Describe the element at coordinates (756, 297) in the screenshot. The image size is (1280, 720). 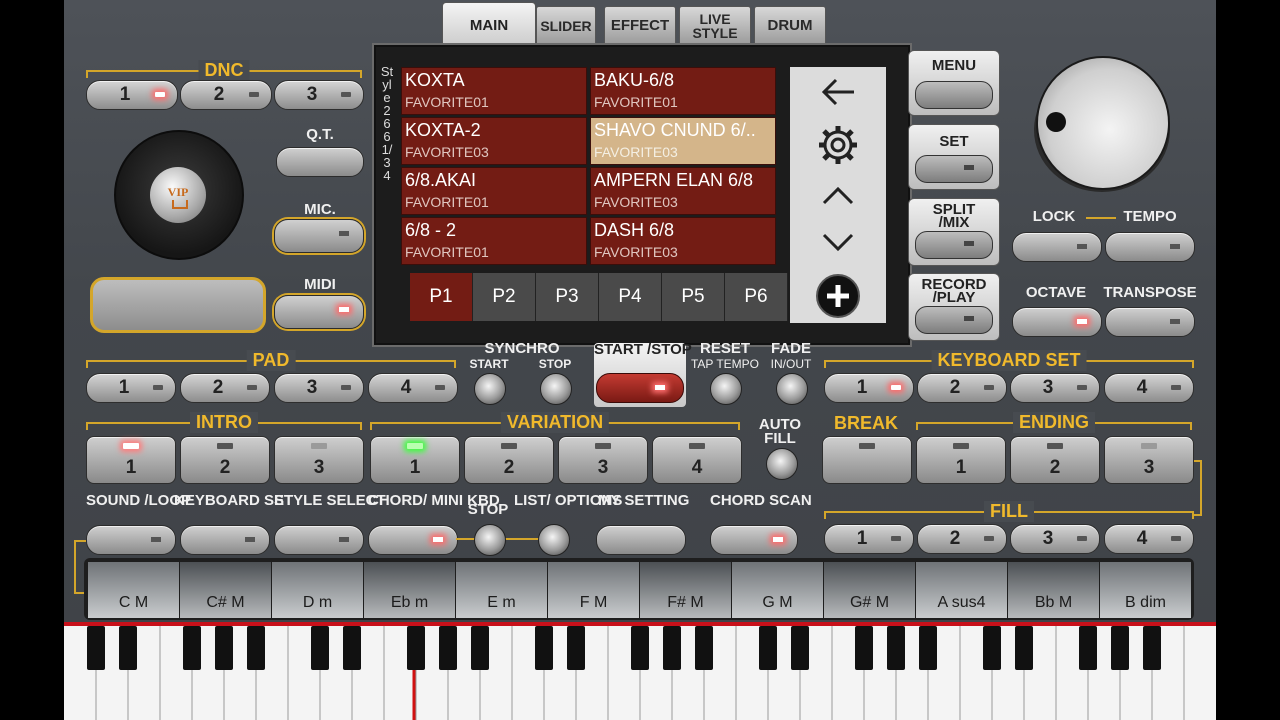
I see `page-tab-p6: P6` at that location.